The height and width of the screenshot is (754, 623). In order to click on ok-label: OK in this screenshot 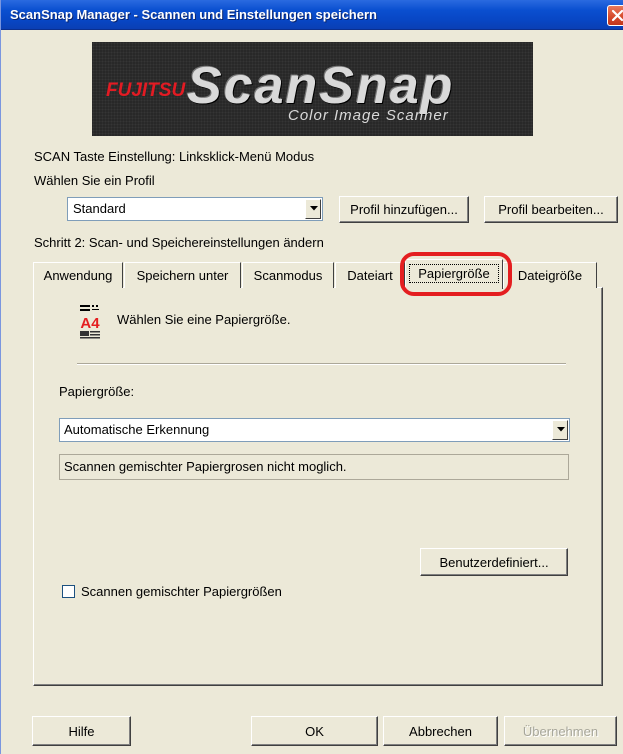, I will do `click(314, 731)`.